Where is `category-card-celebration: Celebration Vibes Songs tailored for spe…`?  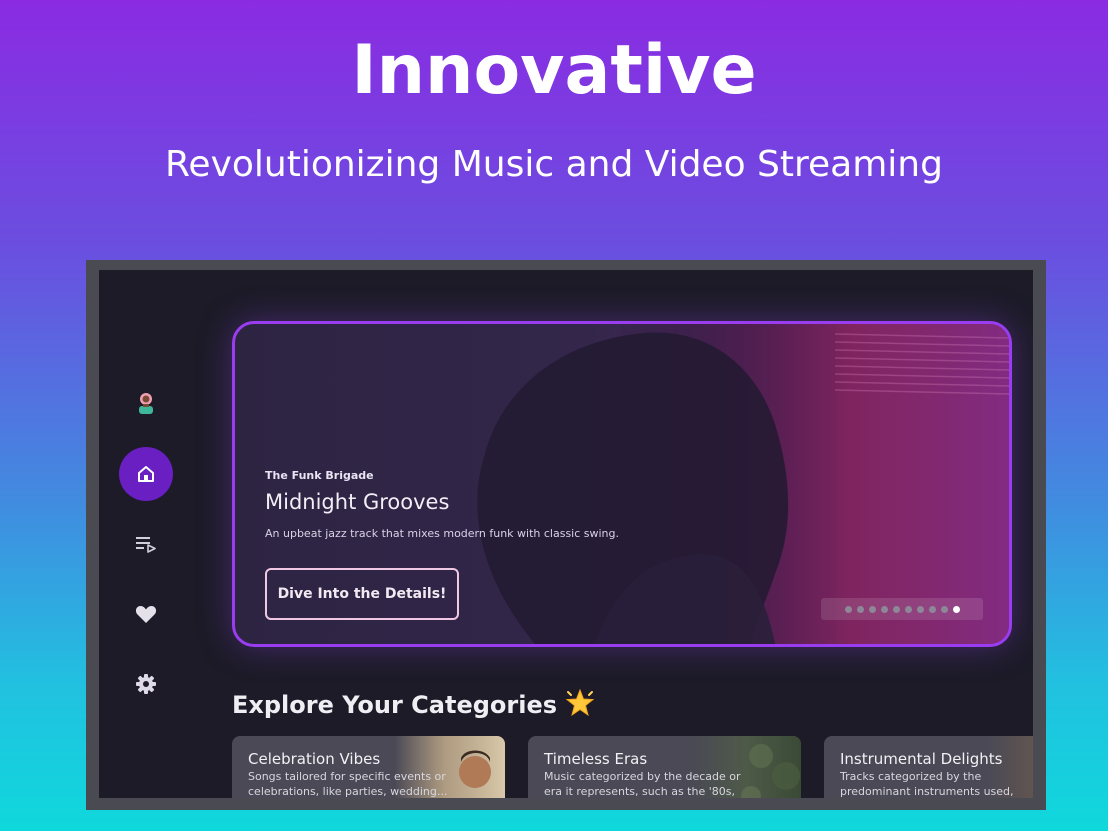
category-card-celebration: Celebration Vibes Songs tailored for spe… is located at coordinates (368, 767).